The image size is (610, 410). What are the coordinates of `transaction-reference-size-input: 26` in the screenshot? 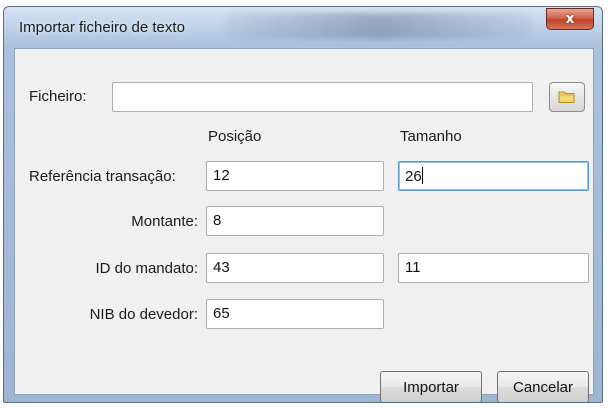 It's located at (493, 176).